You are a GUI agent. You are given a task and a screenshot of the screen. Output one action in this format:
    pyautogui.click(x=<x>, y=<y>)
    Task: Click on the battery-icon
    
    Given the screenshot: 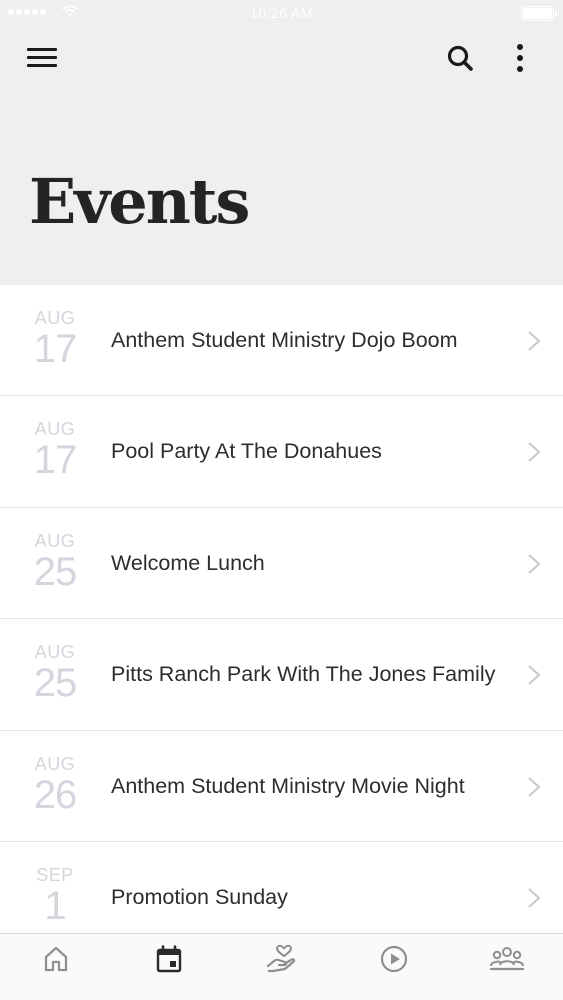 What is the action you would take?
    pyautogui.click(x=539, y=13)
    